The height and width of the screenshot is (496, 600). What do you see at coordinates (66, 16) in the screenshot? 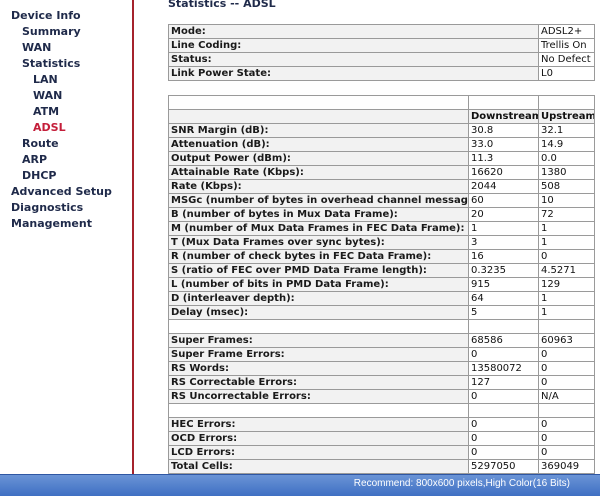
I see `nav-item-device-info: Device Info` at bounding box center [66, 16].